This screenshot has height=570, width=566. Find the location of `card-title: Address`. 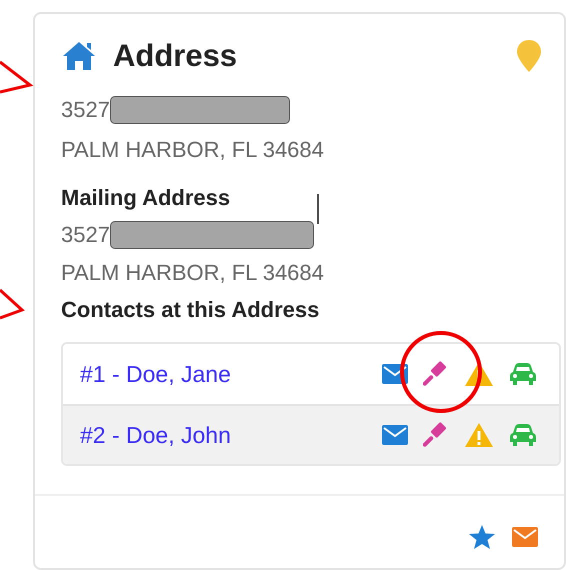

card-title: Address is located at coordinates (175, 56).